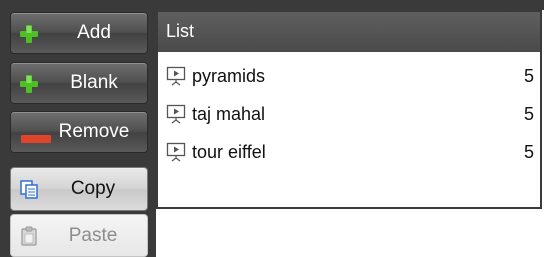 This screenshot has height=257, width=544. I want to click on list-item: taj mahal 5, so click(349, 111).